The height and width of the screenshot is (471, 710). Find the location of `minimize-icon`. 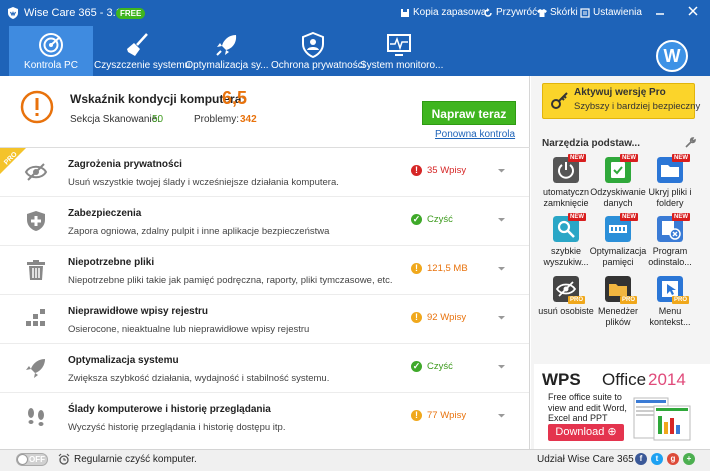

minimize-icon is located at coordinates (660, 14).